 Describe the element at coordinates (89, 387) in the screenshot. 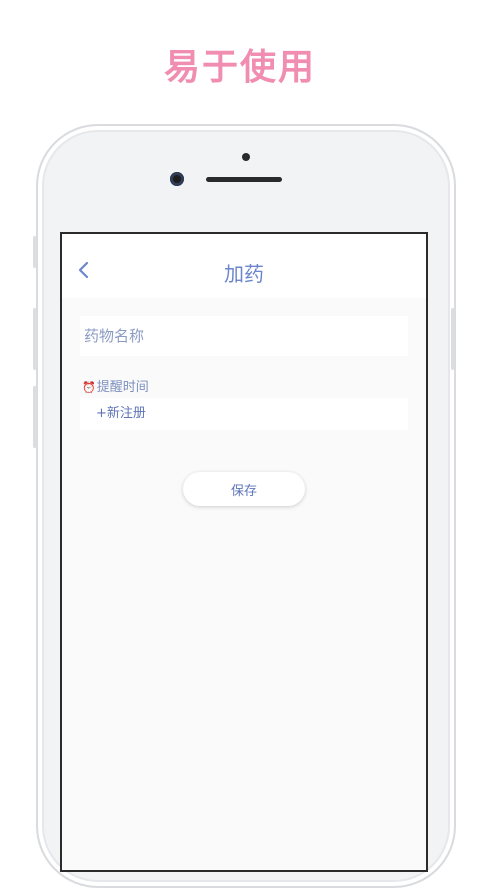

I see `alarm-clock-icon: ⏰` at that location.